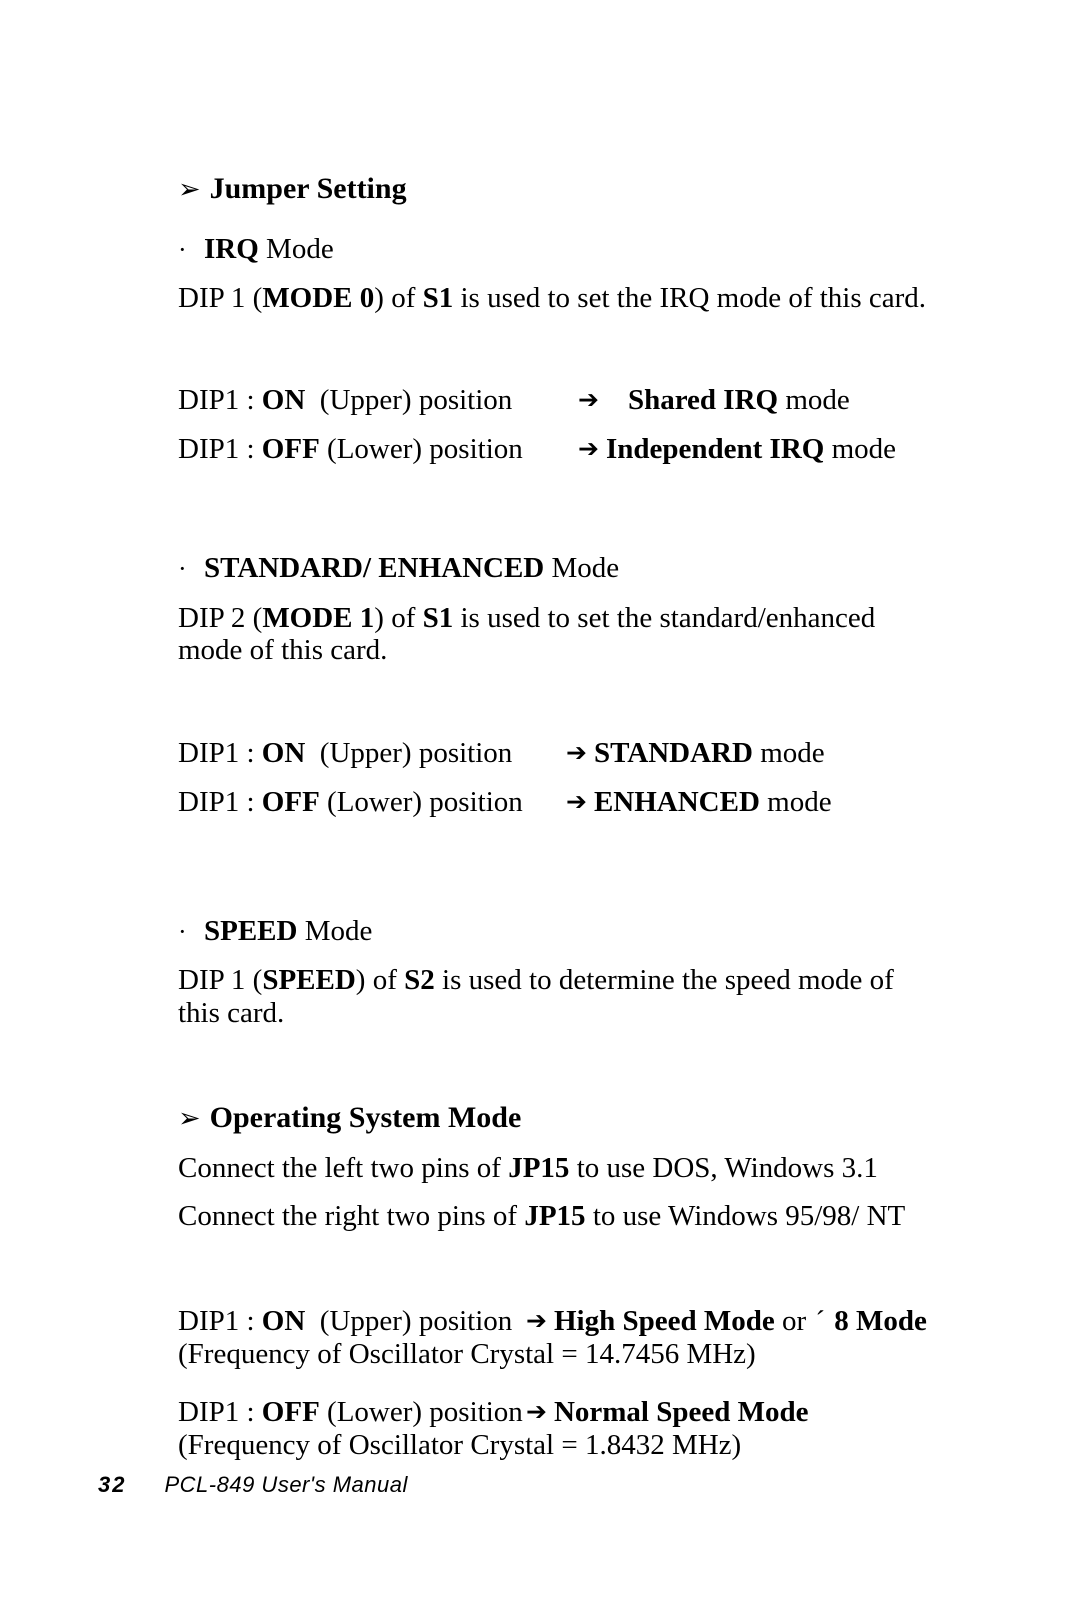 This screenshot has width=1080, height=1622. What do you see at coordinates (539, 1167) in the screenshot?
I see `connect-left-b1: JP15` at bounding box center [539, 1167].